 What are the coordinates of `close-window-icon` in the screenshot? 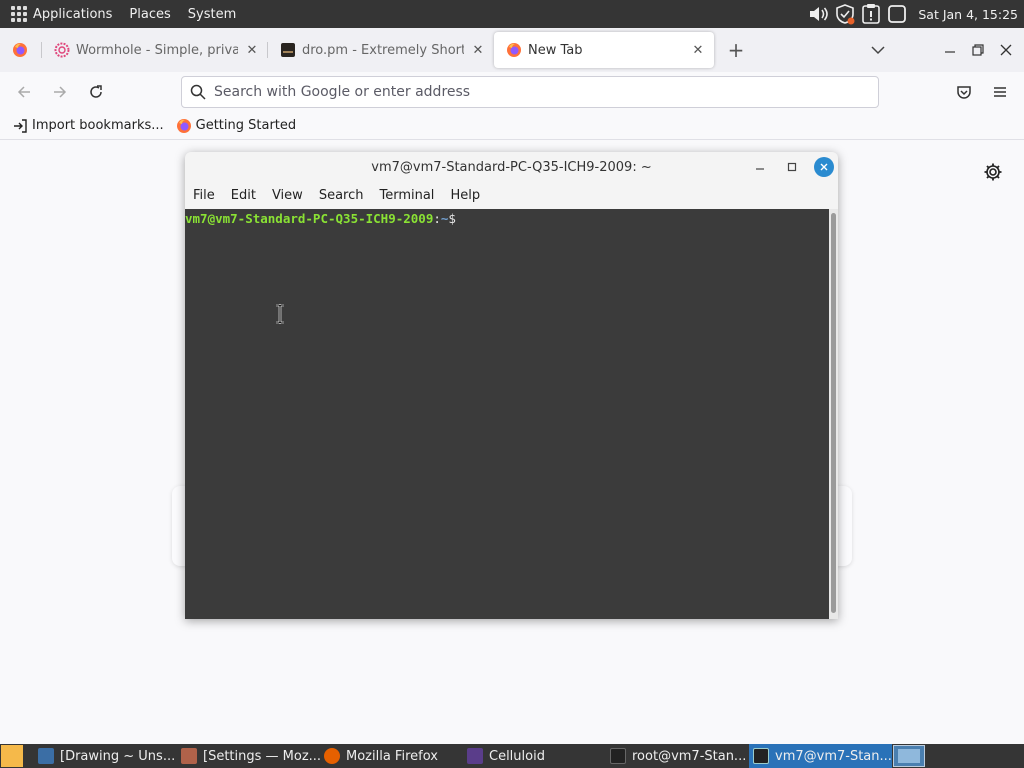 It's located at (1006, 50).